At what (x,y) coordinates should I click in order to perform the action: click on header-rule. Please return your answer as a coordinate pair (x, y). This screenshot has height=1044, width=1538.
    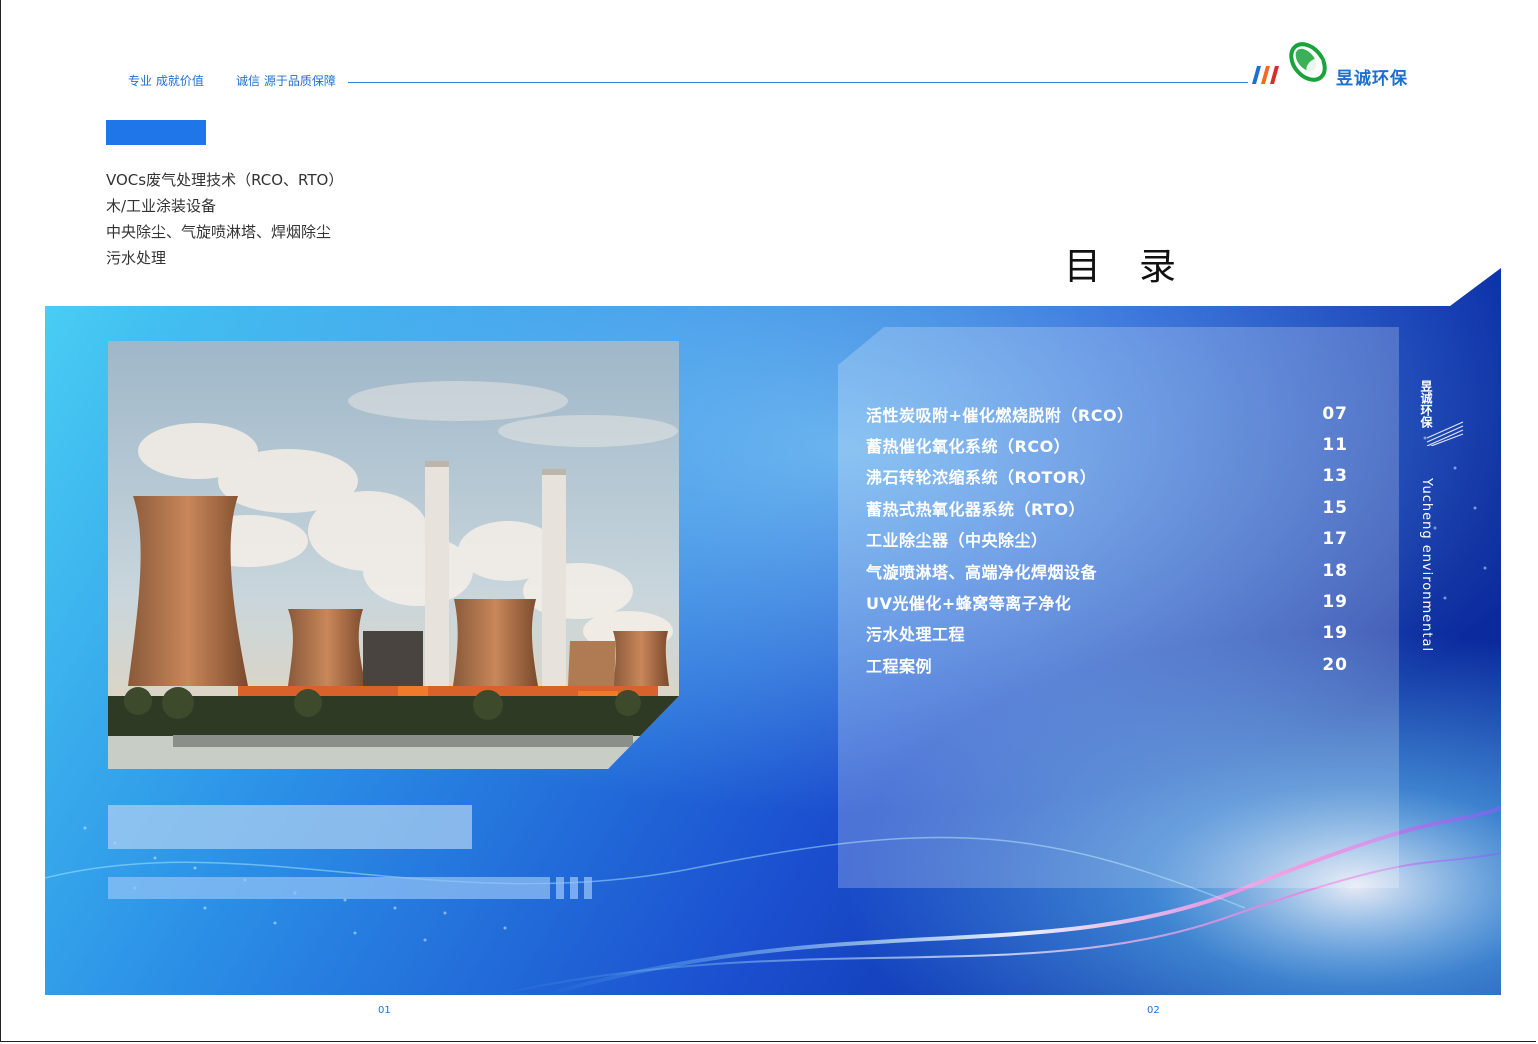
    Looking at the image, I should click on (798, 82).